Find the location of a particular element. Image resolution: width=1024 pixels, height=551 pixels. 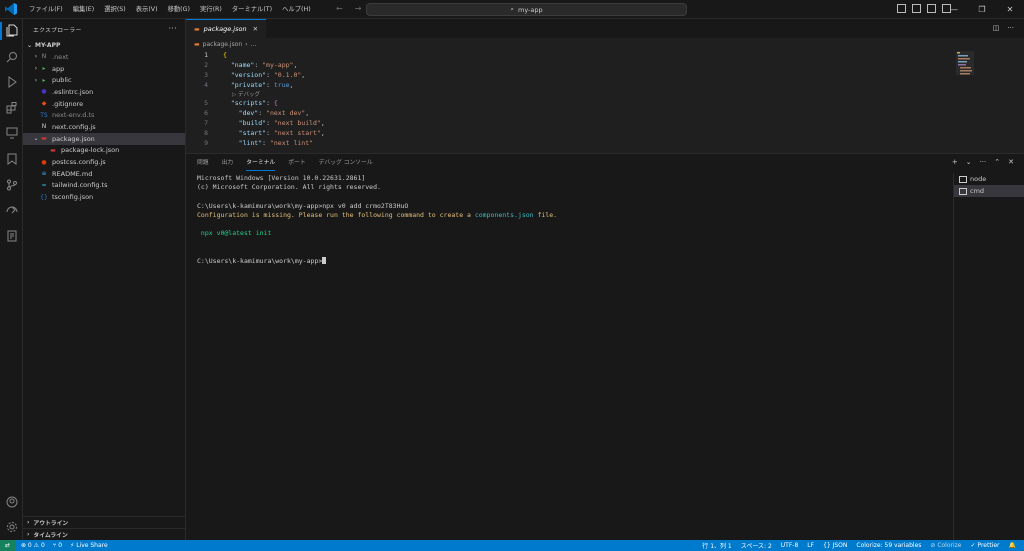

terminal-list: node cmd is located at coordinates (988, 357).